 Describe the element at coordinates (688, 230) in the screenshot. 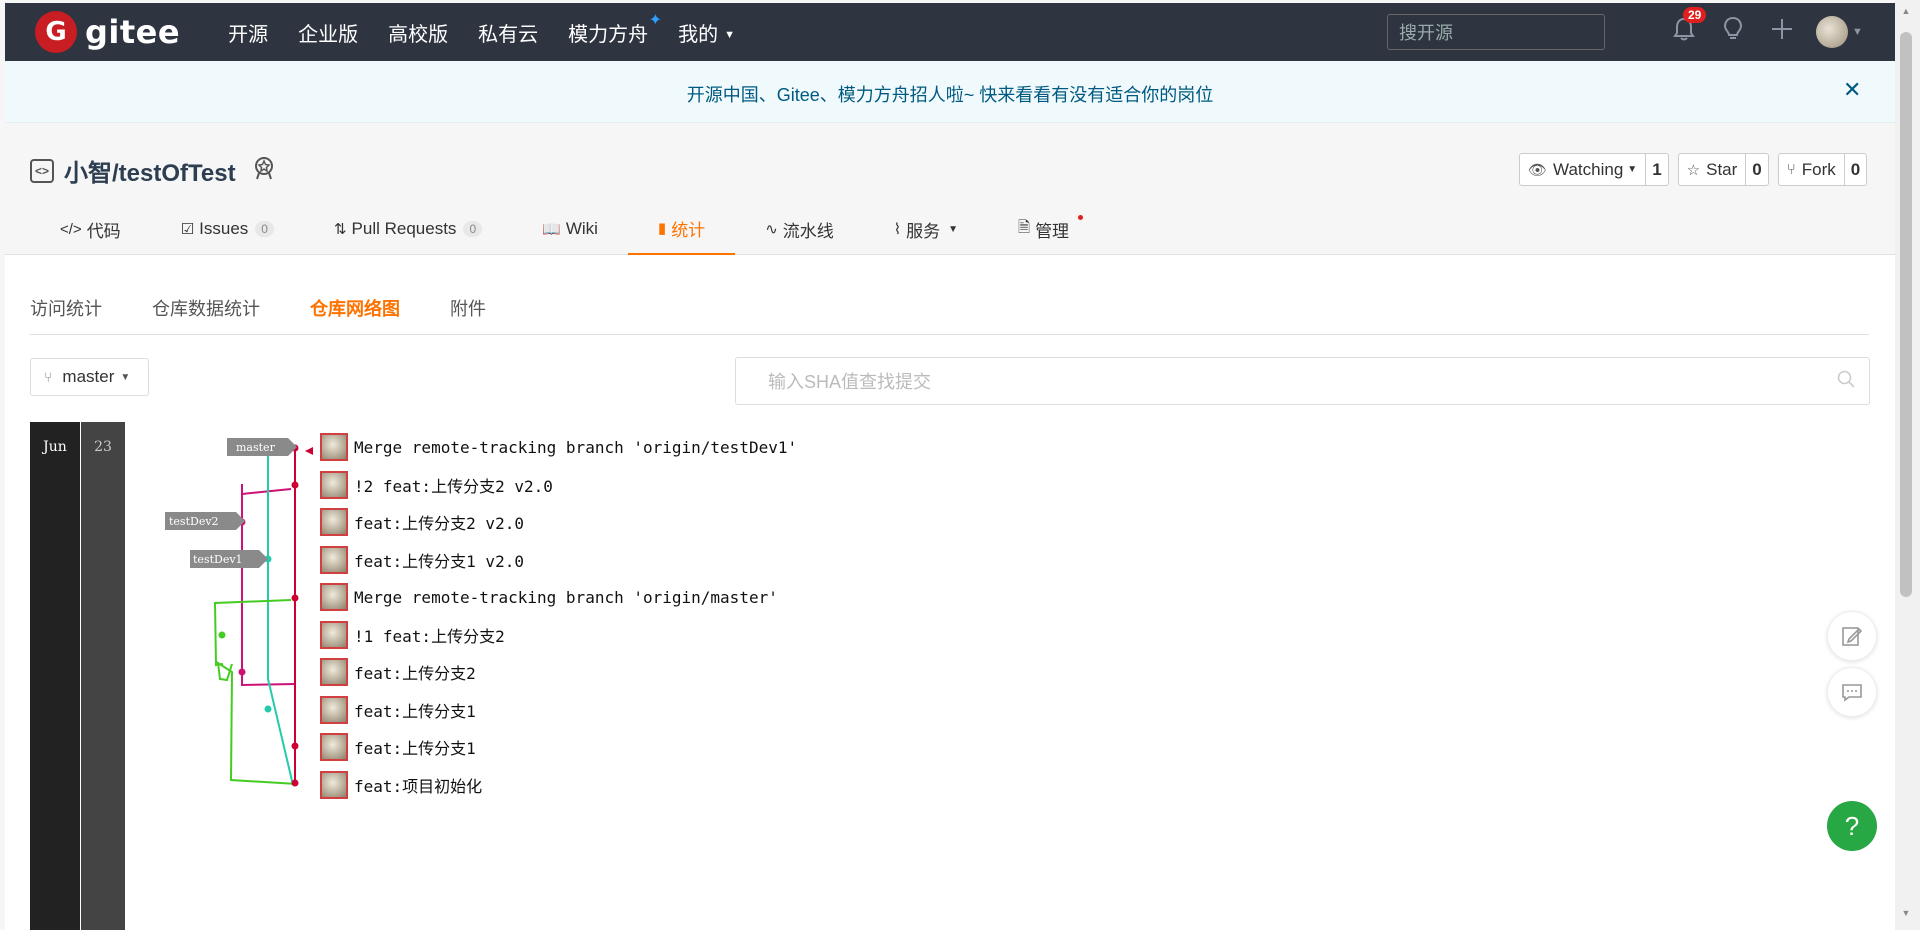

I see `tab-statistics-label: 统计` at that location.